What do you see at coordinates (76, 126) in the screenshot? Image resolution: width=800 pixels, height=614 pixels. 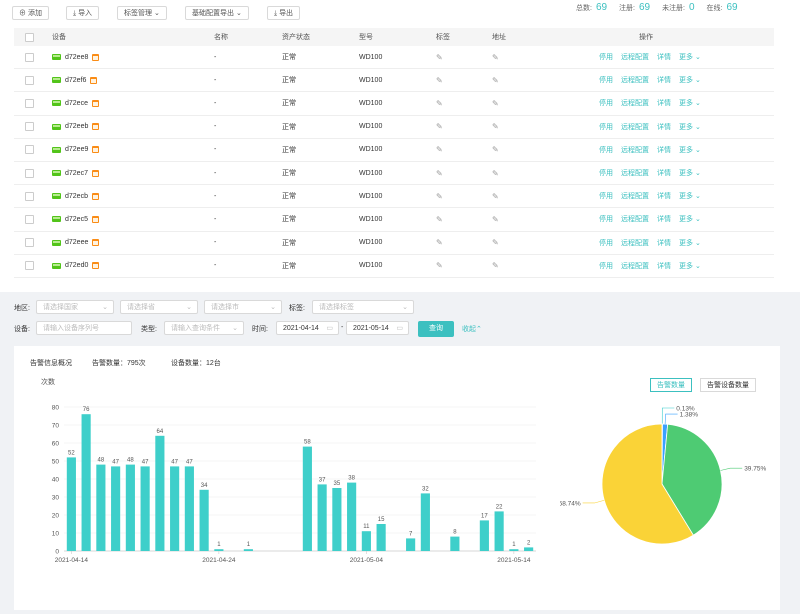 I see `device-id: d72eeb` at bounding box center [76, 126].